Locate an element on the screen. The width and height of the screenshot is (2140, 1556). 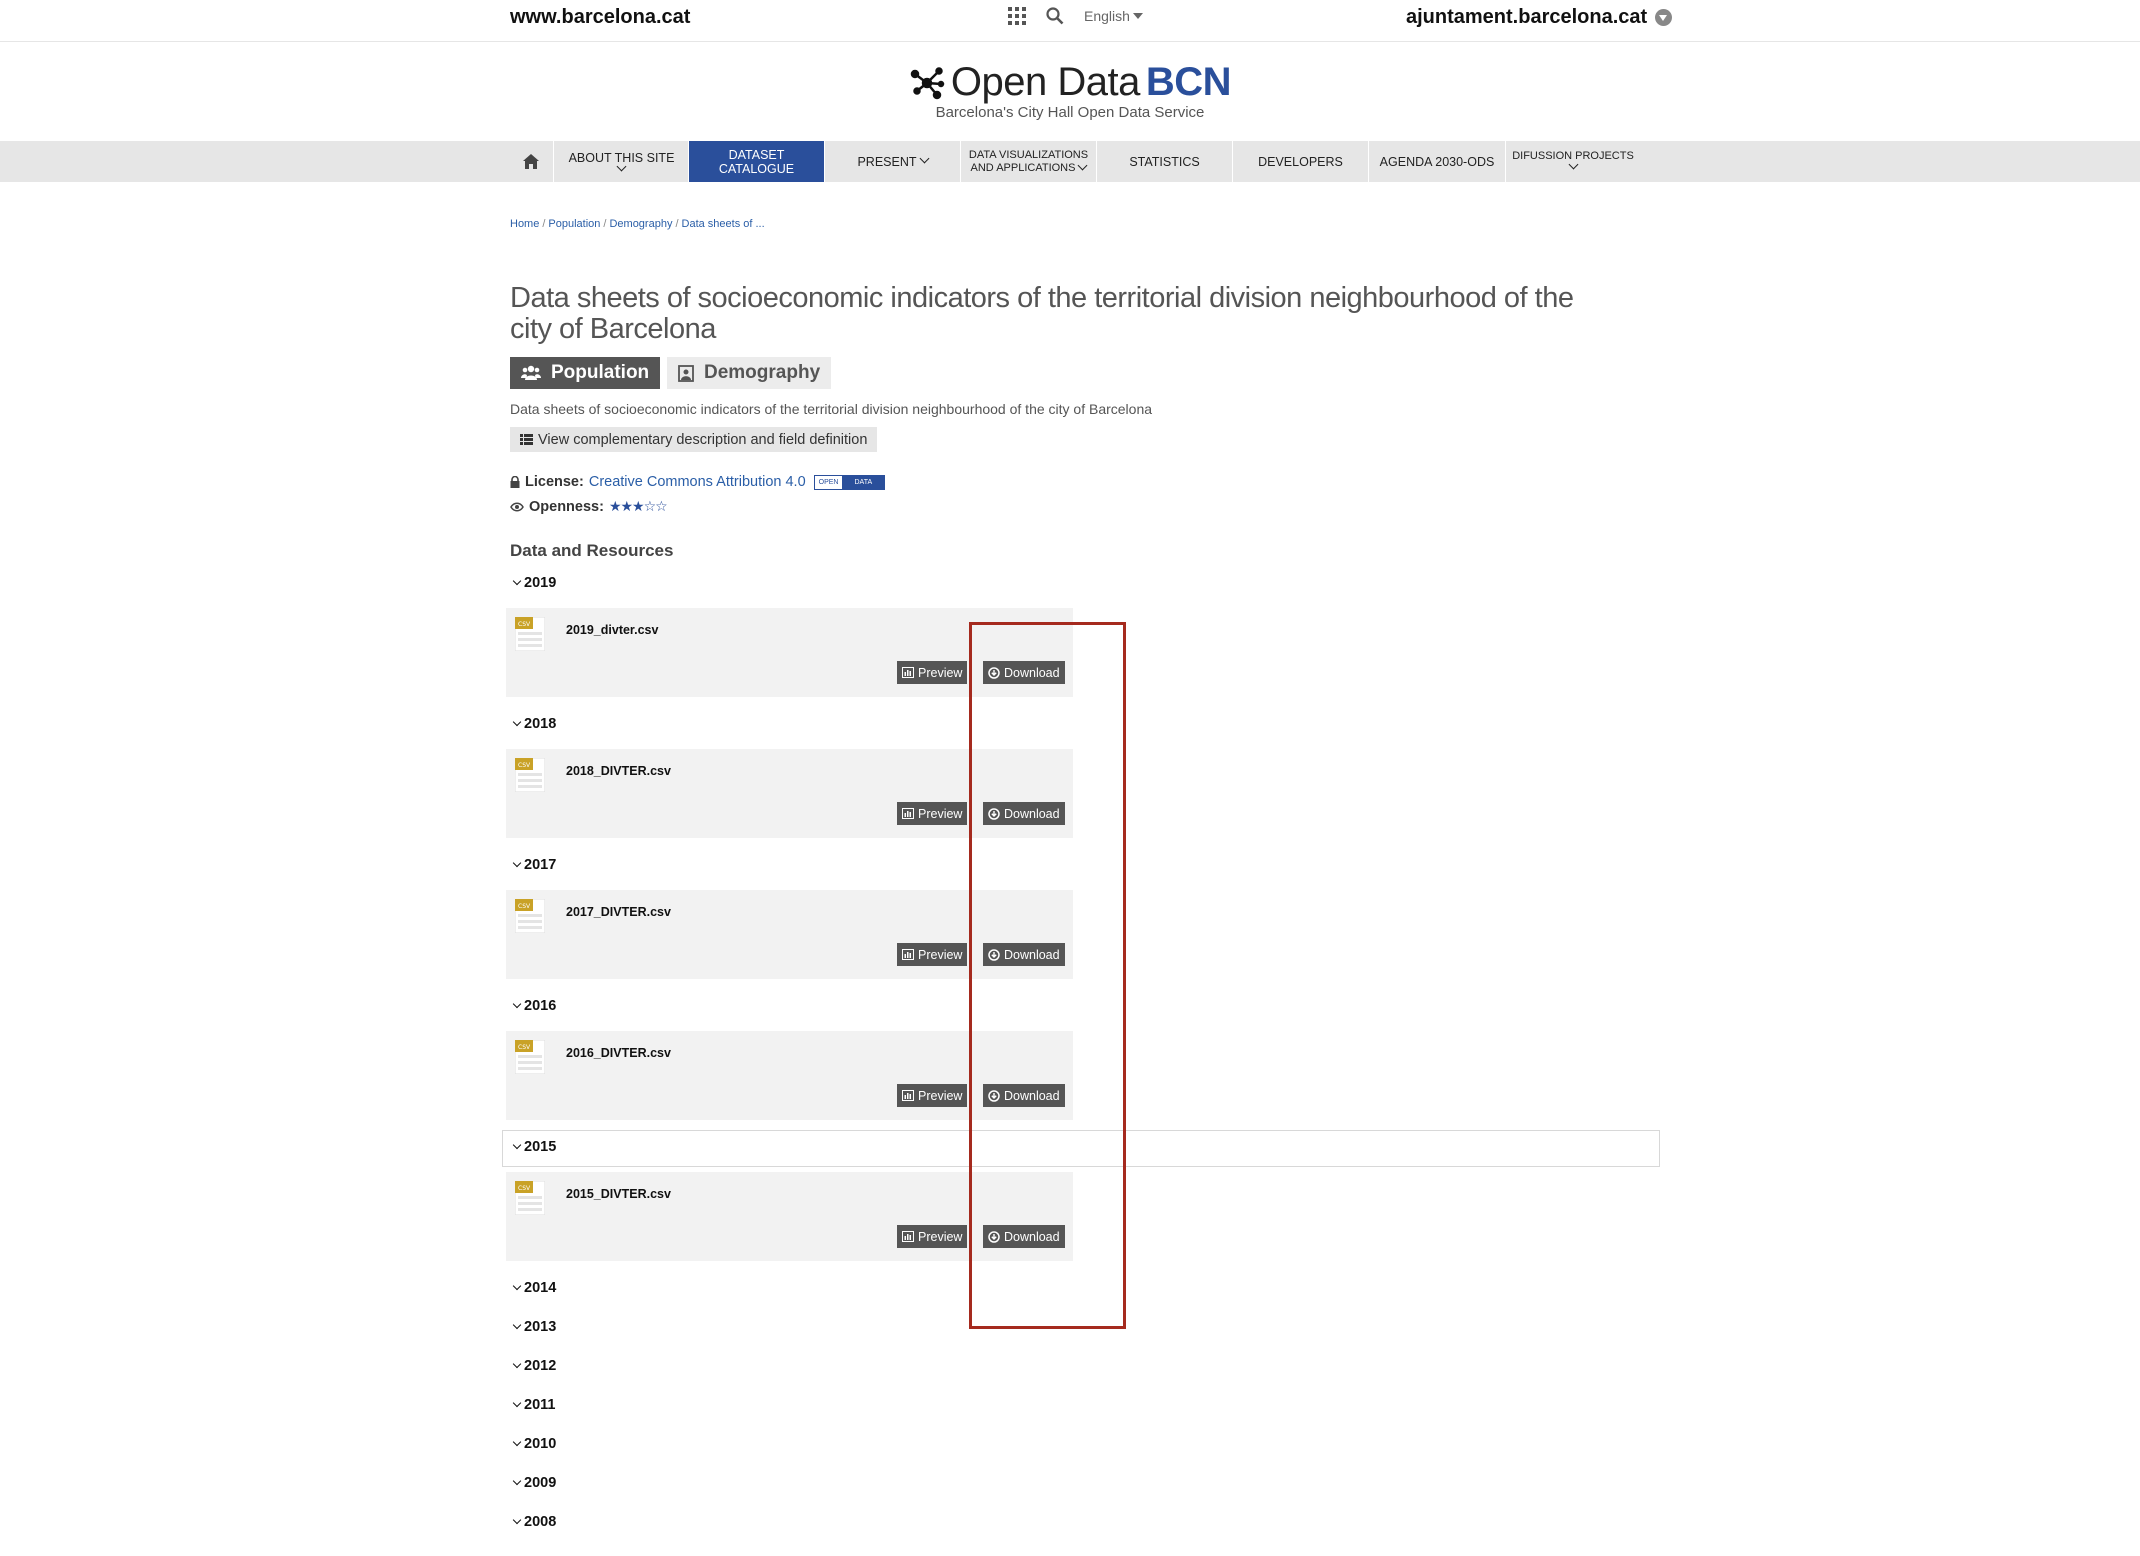
nav-developers-label: DEVELOPERS is located at coordinates (1300, 161).